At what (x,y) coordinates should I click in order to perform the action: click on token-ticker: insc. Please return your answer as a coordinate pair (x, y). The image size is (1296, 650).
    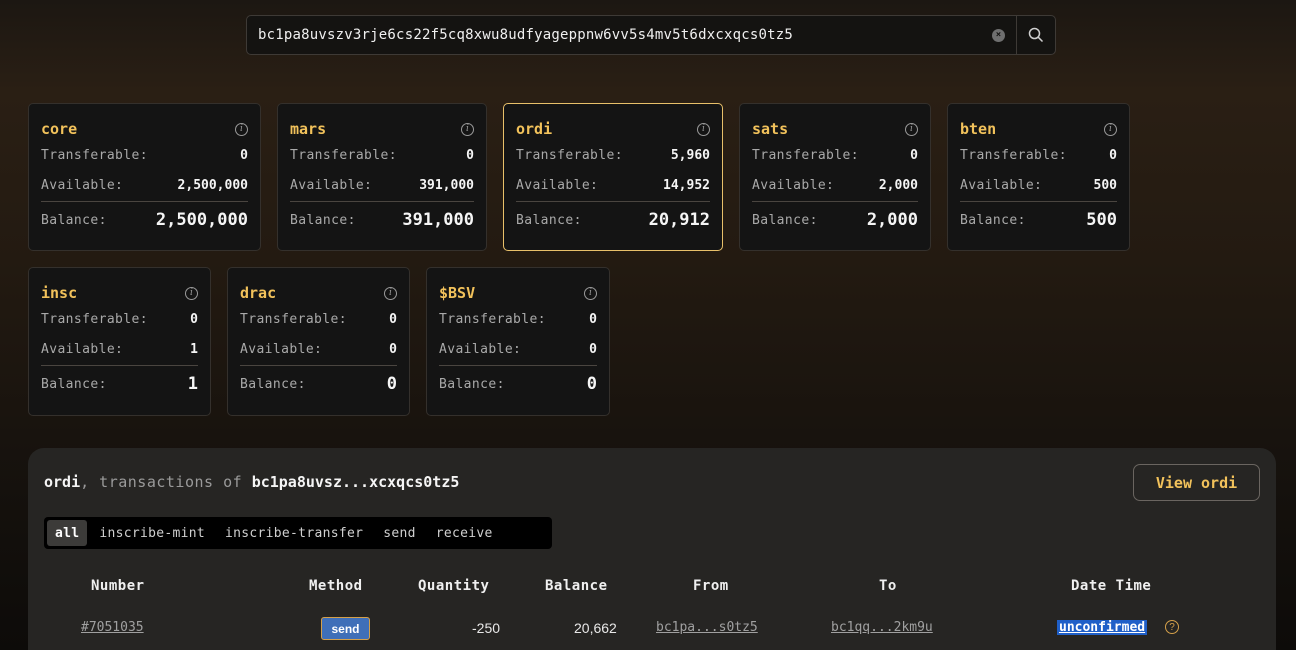
    Looking at the image, I should click on (59, 293).